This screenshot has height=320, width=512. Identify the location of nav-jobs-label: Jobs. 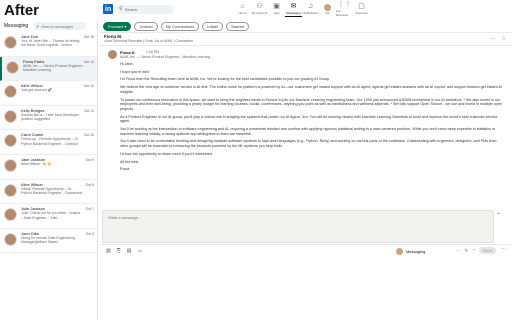
(276, 13).